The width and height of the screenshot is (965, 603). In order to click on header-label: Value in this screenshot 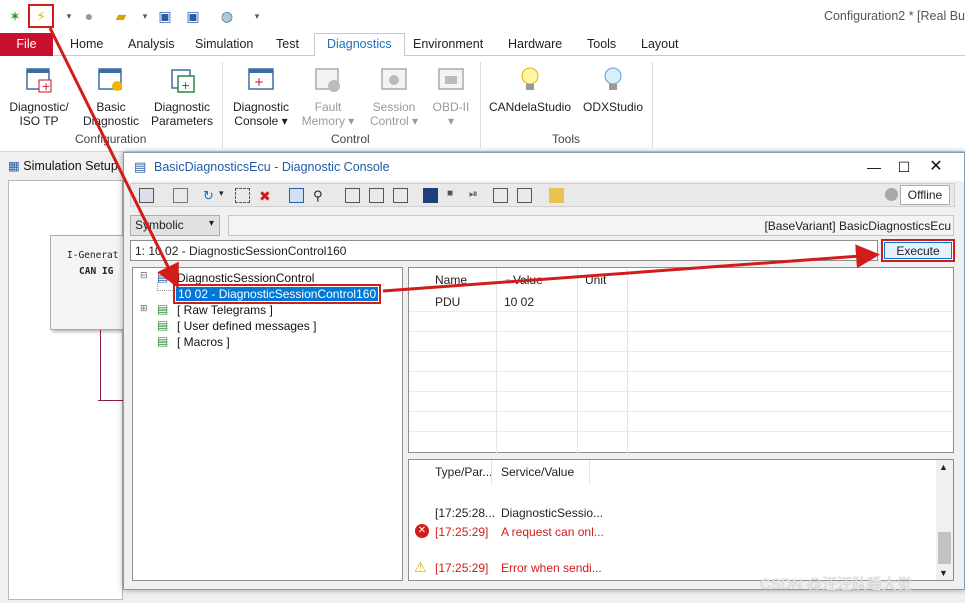, I will do `click(527, 280)`.